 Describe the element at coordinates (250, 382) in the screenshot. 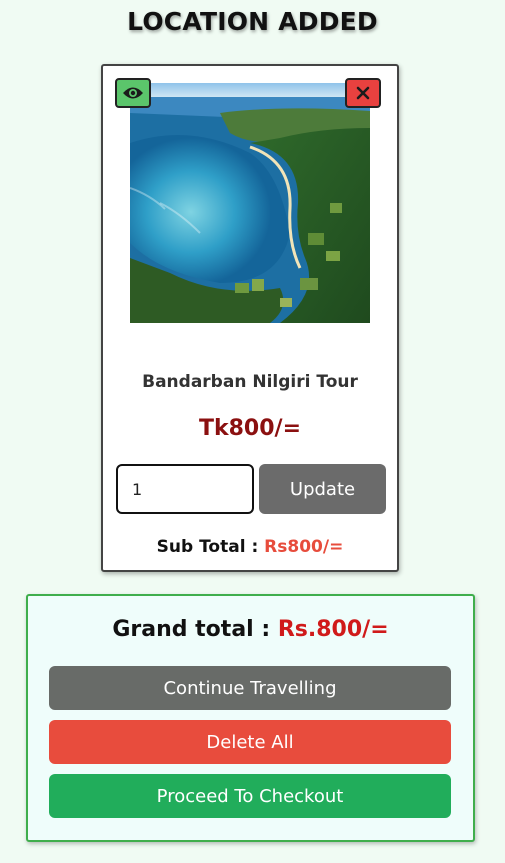

I see `tour-title: Bandarban Nilgiri Tour` at that location.